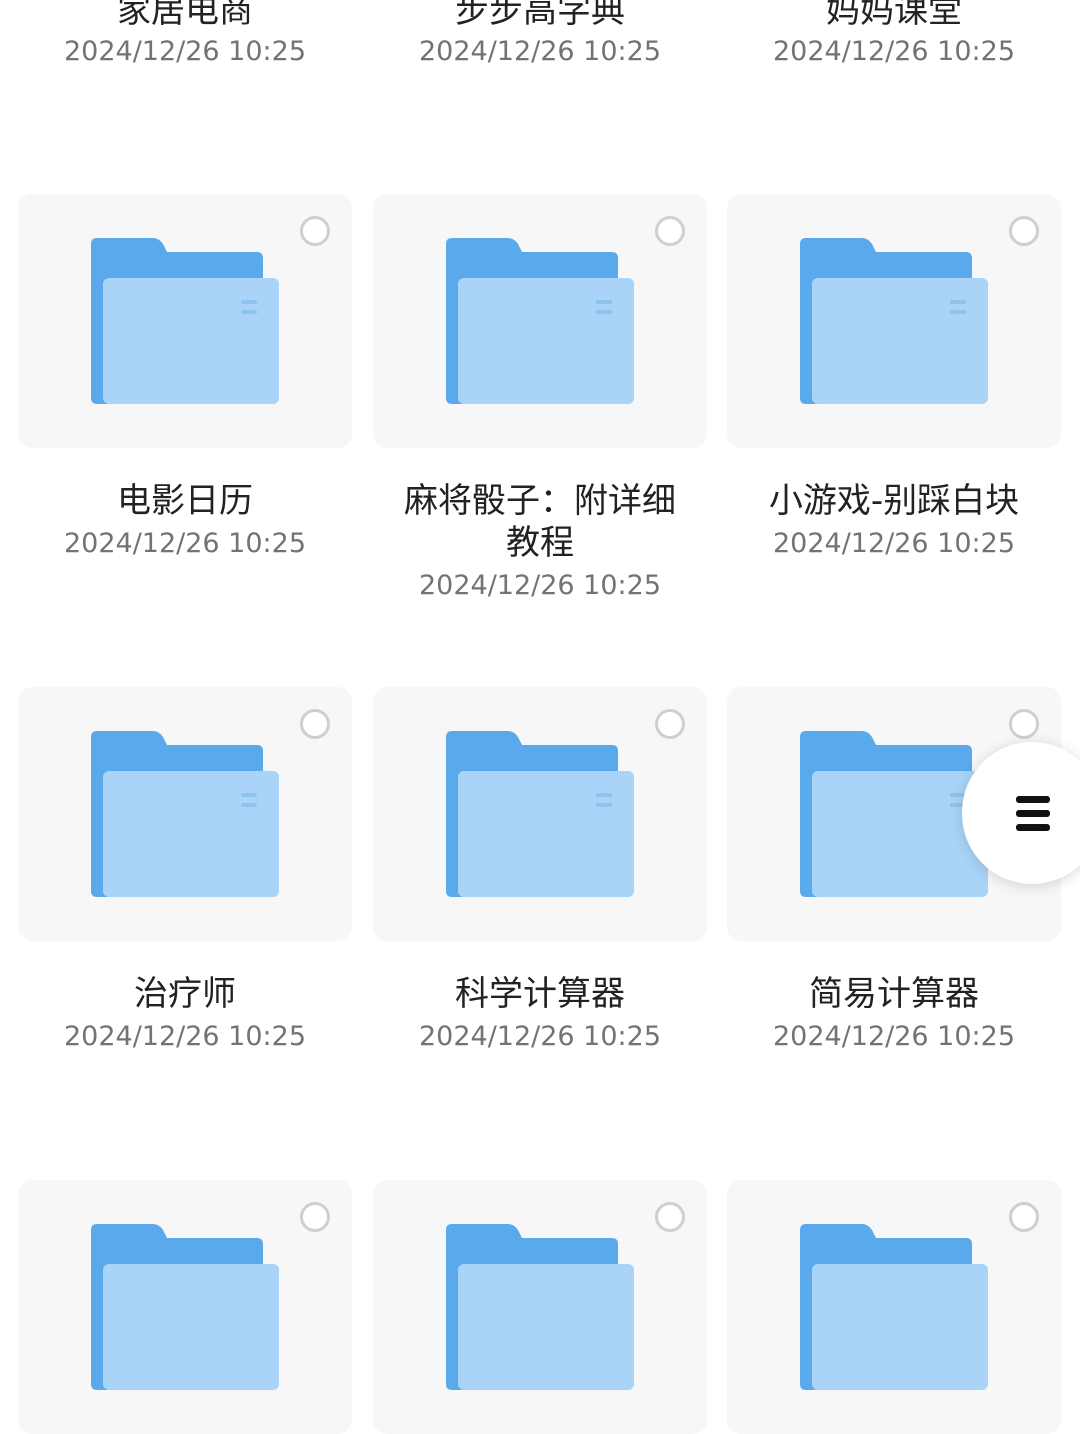  I want to click on folder-name: 治疗师, so click(185, 994).